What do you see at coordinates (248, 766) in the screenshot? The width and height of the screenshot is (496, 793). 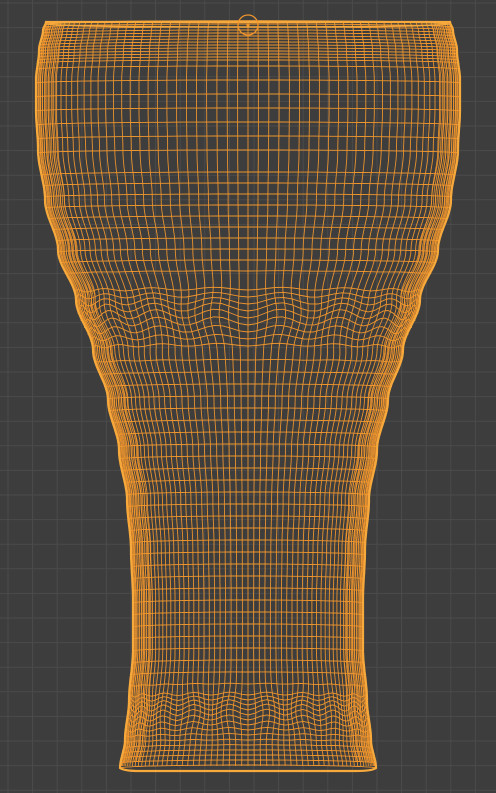 I see `mesh-ring-edge` at bounding box center [248, 766].